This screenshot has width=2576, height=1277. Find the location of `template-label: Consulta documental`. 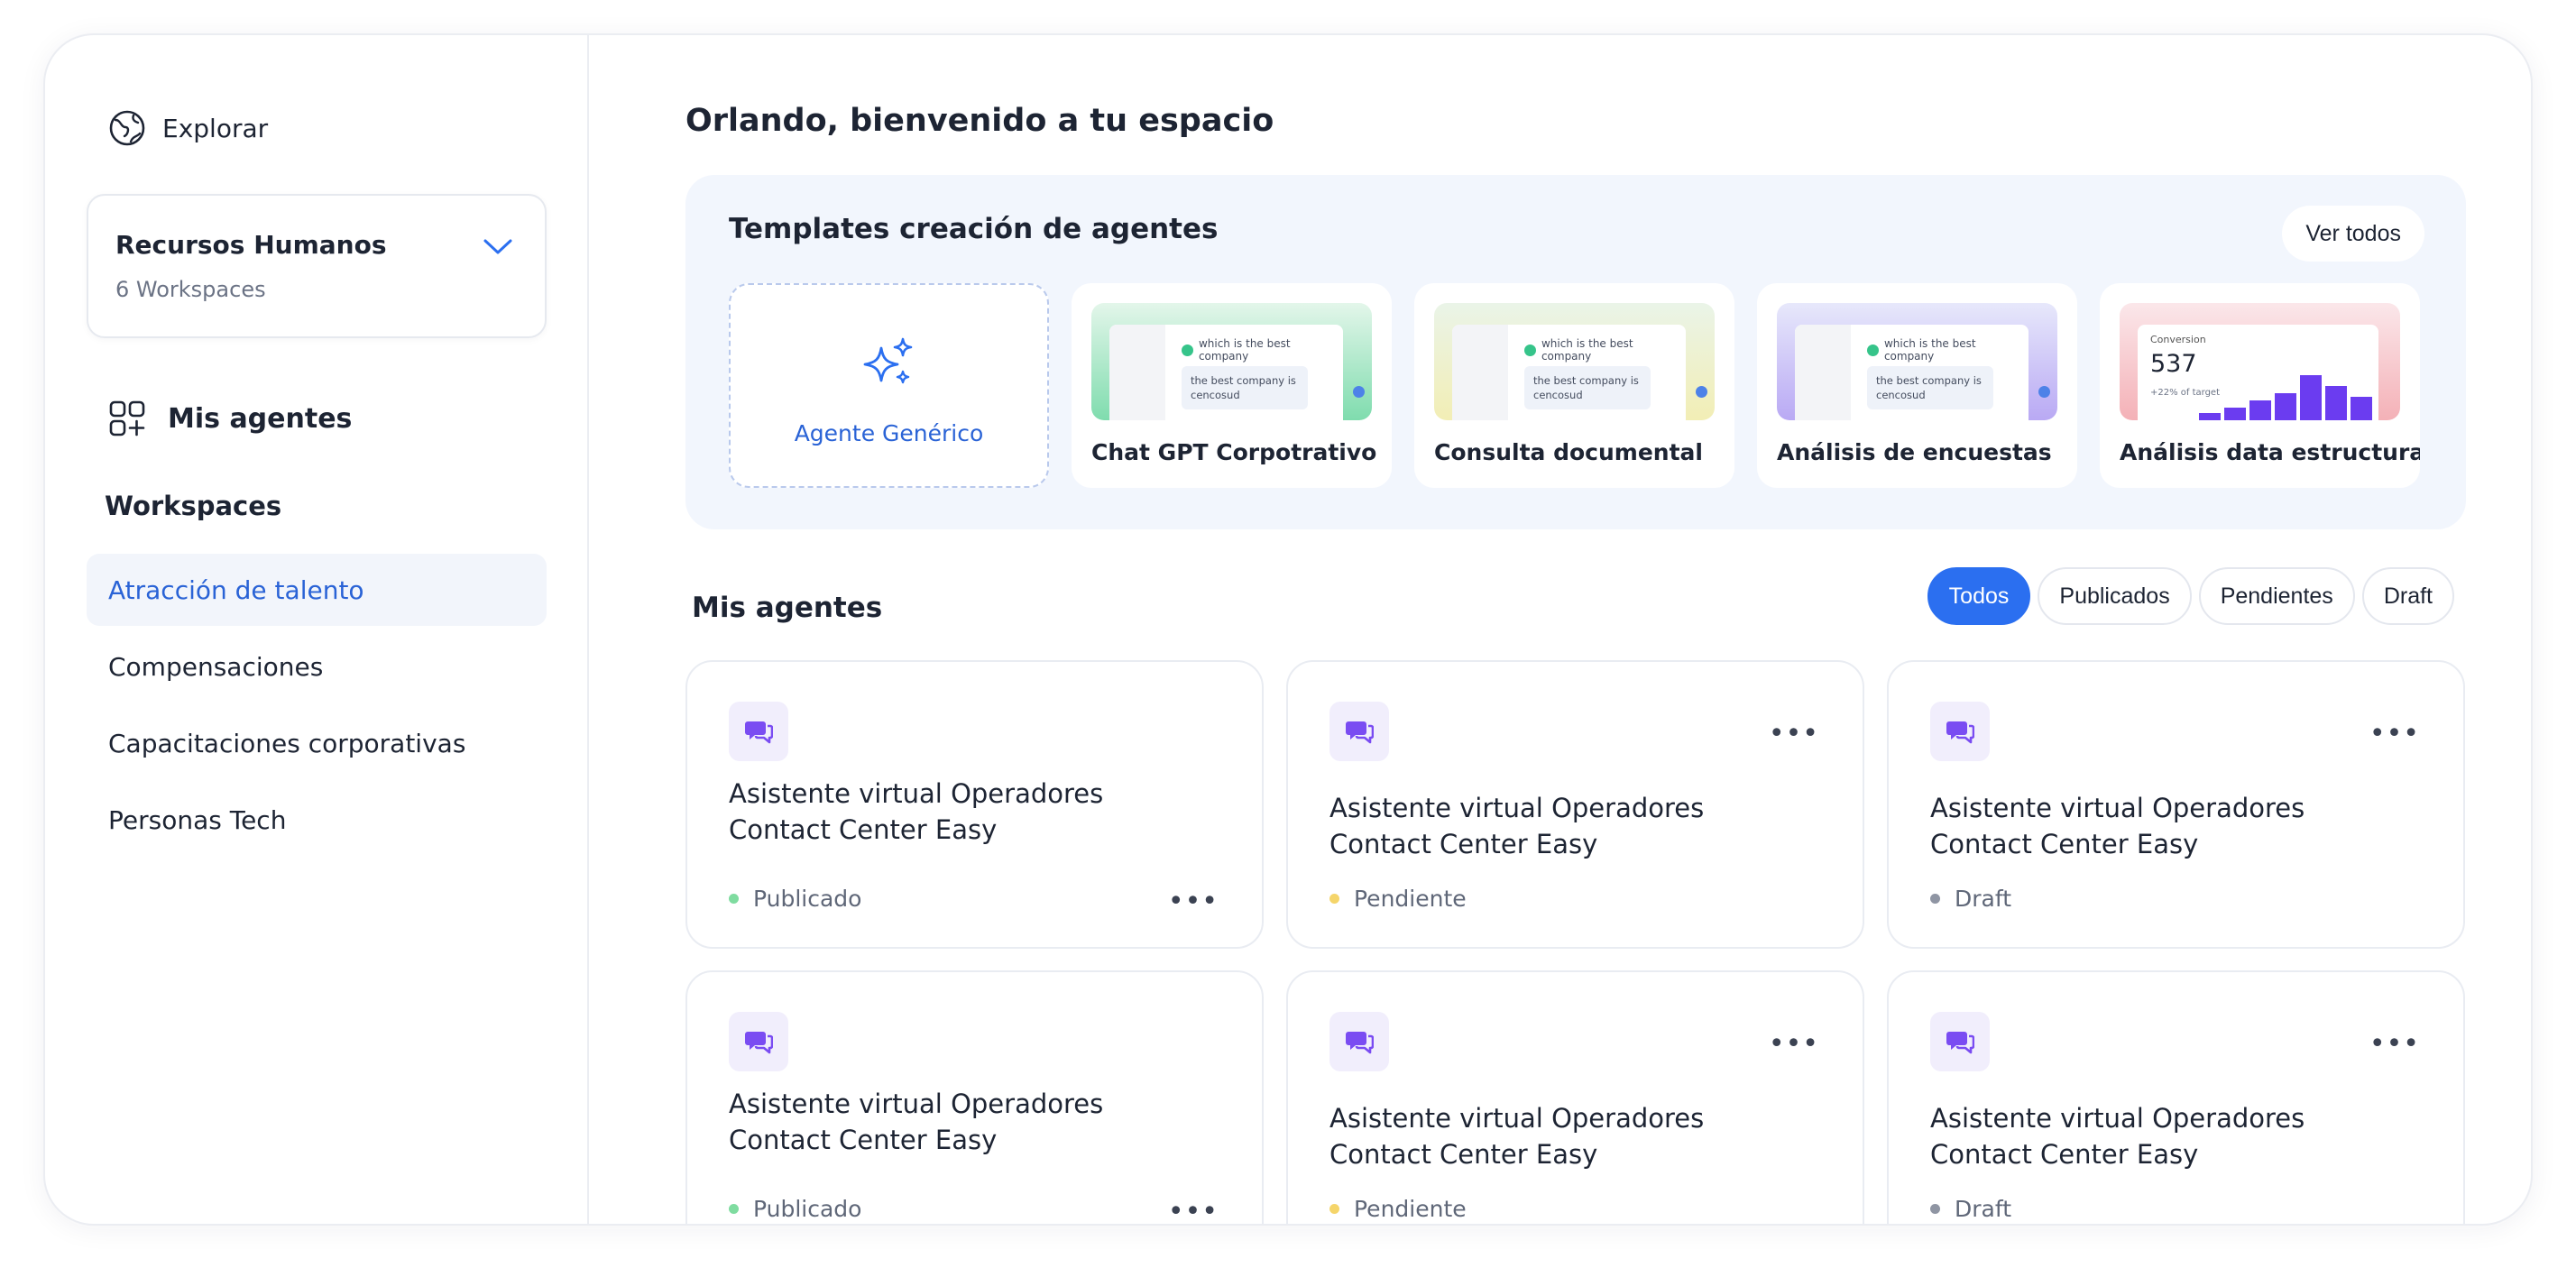

template-label: Consulta documental is located at coordinates (1569, 452).